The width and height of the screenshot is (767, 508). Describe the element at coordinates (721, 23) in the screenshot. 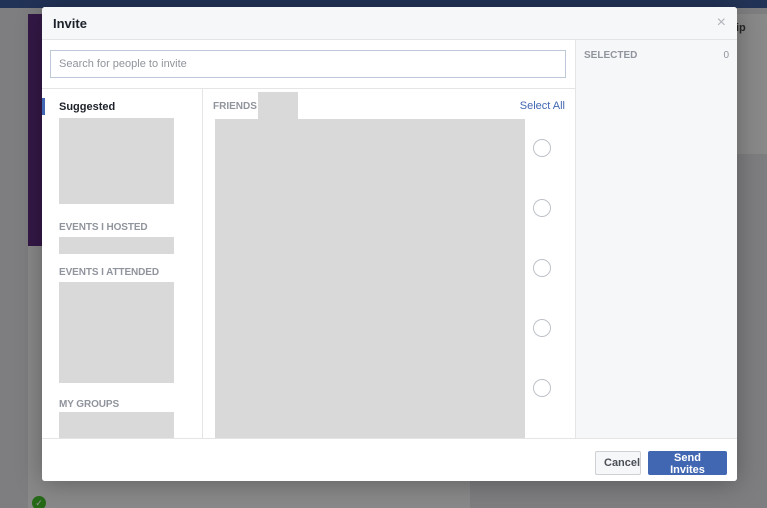

I see `close-icon: ×` at that location.